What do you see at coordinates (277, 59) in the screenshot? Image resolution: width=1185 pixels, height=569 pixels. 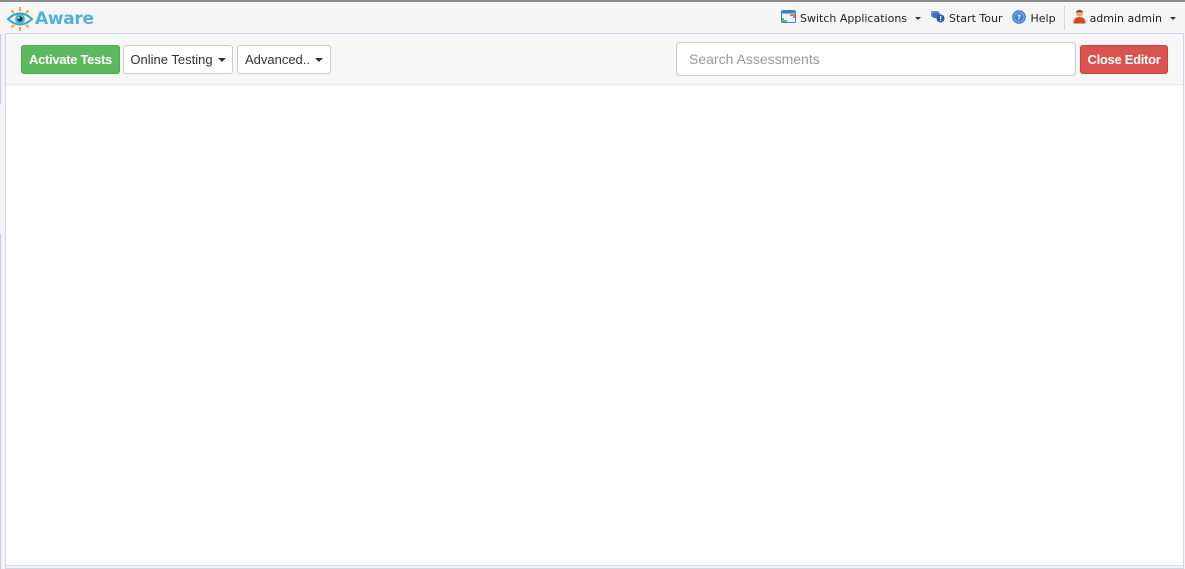 I see `advanced-label: Advanced..` at bounding box center [277, 59].